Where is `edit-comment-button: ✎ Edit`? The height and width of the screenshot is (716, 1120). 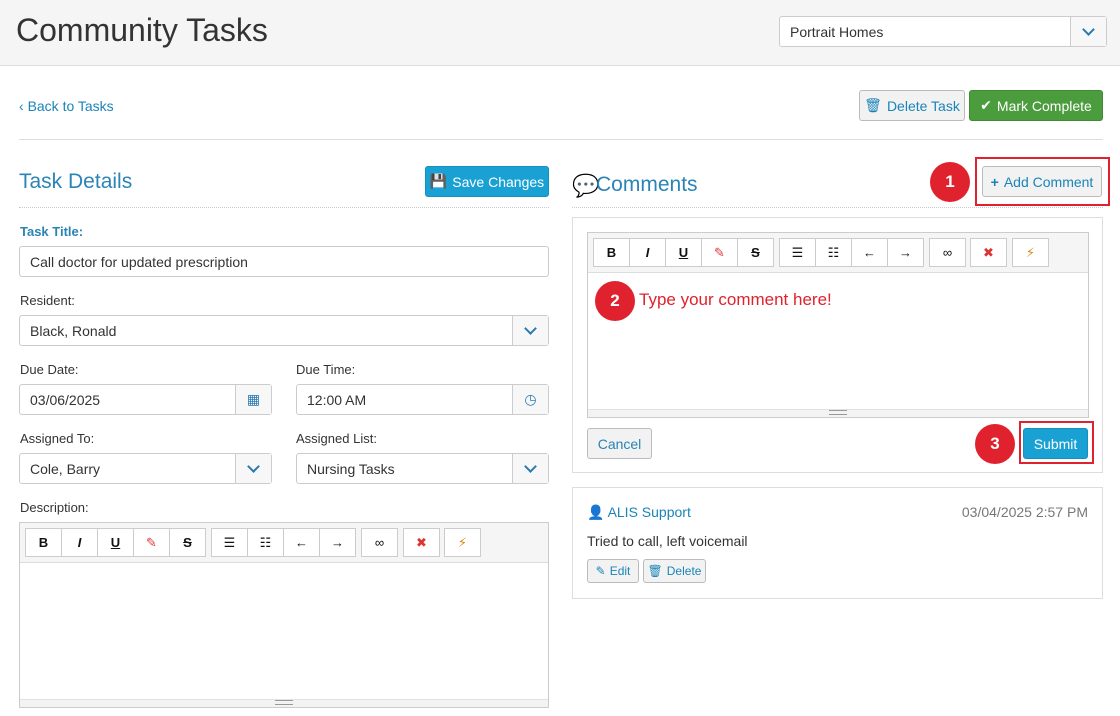
edit-comment-button: ✎ Edit is located at coordinates (613, 571).